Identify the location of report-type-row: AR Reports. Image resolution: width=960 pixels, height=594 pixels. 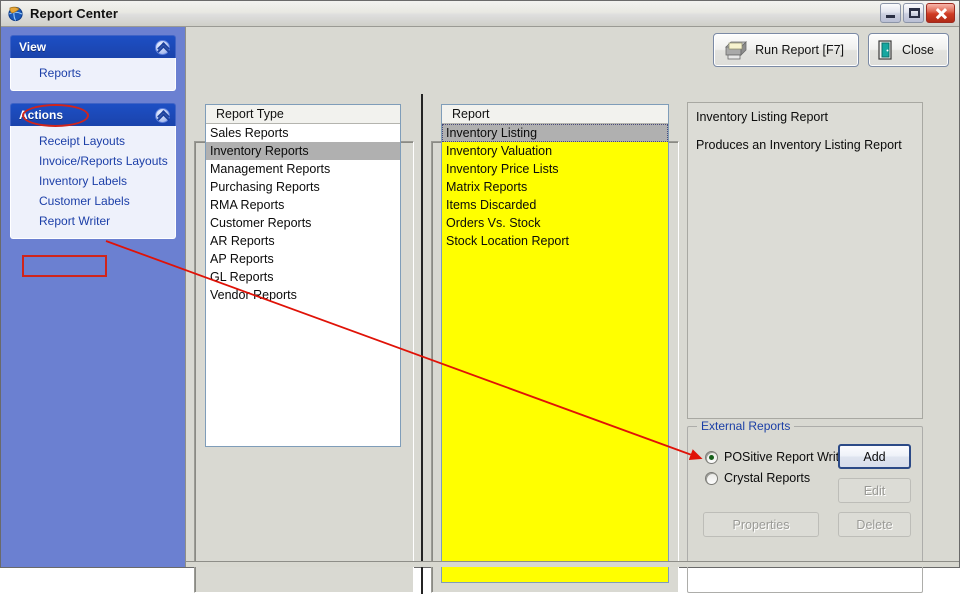
(303, 241).